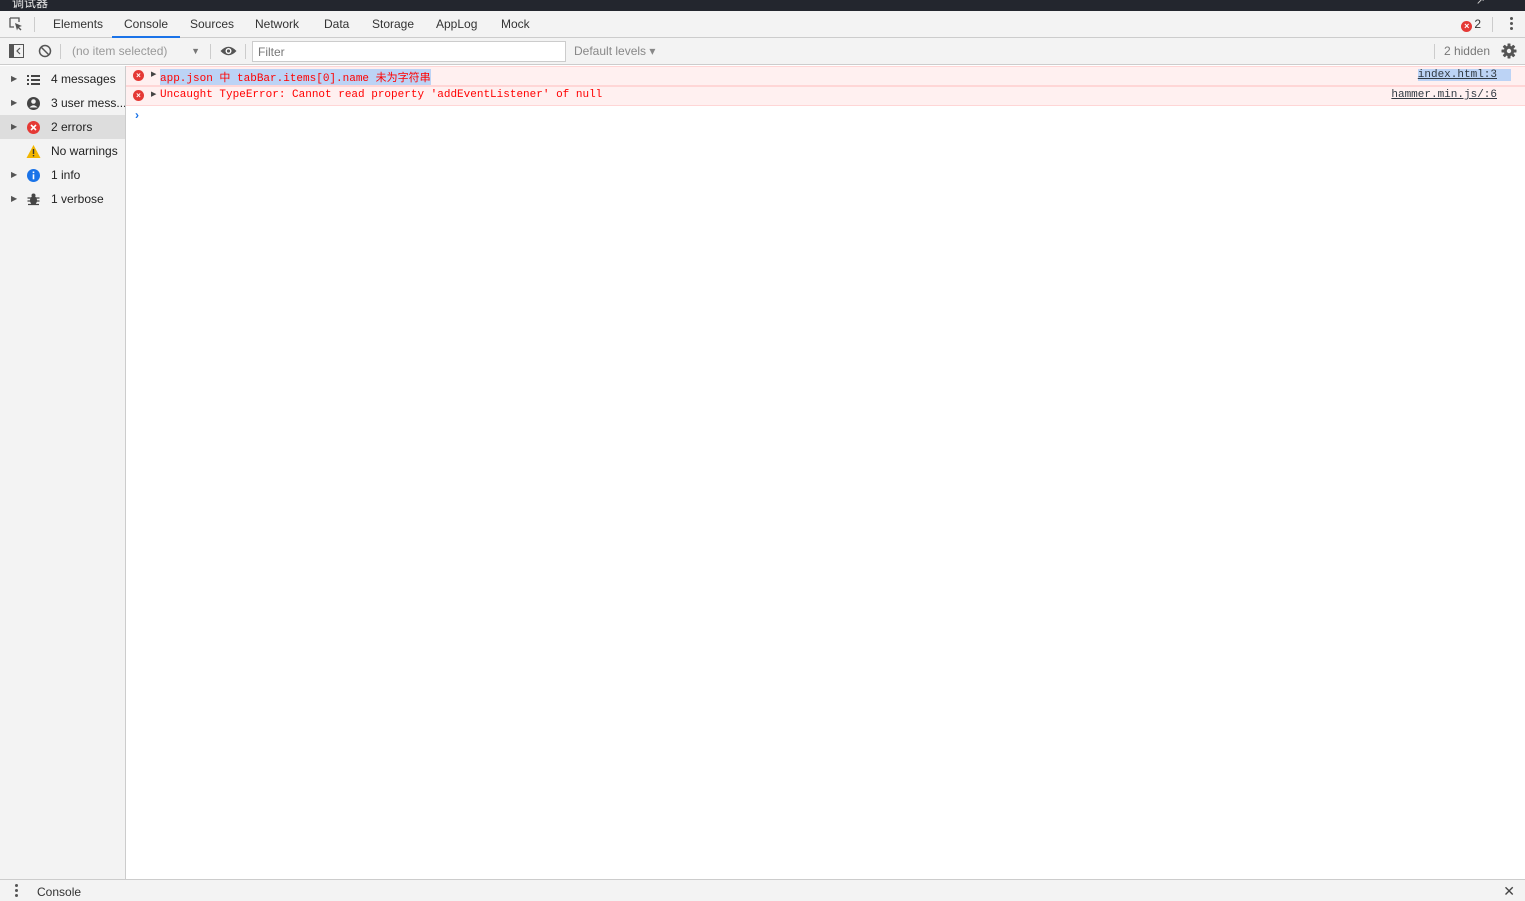 This screenshot has height=901, width=1525. I want to click on more-options-icon, so click(1511, 24).